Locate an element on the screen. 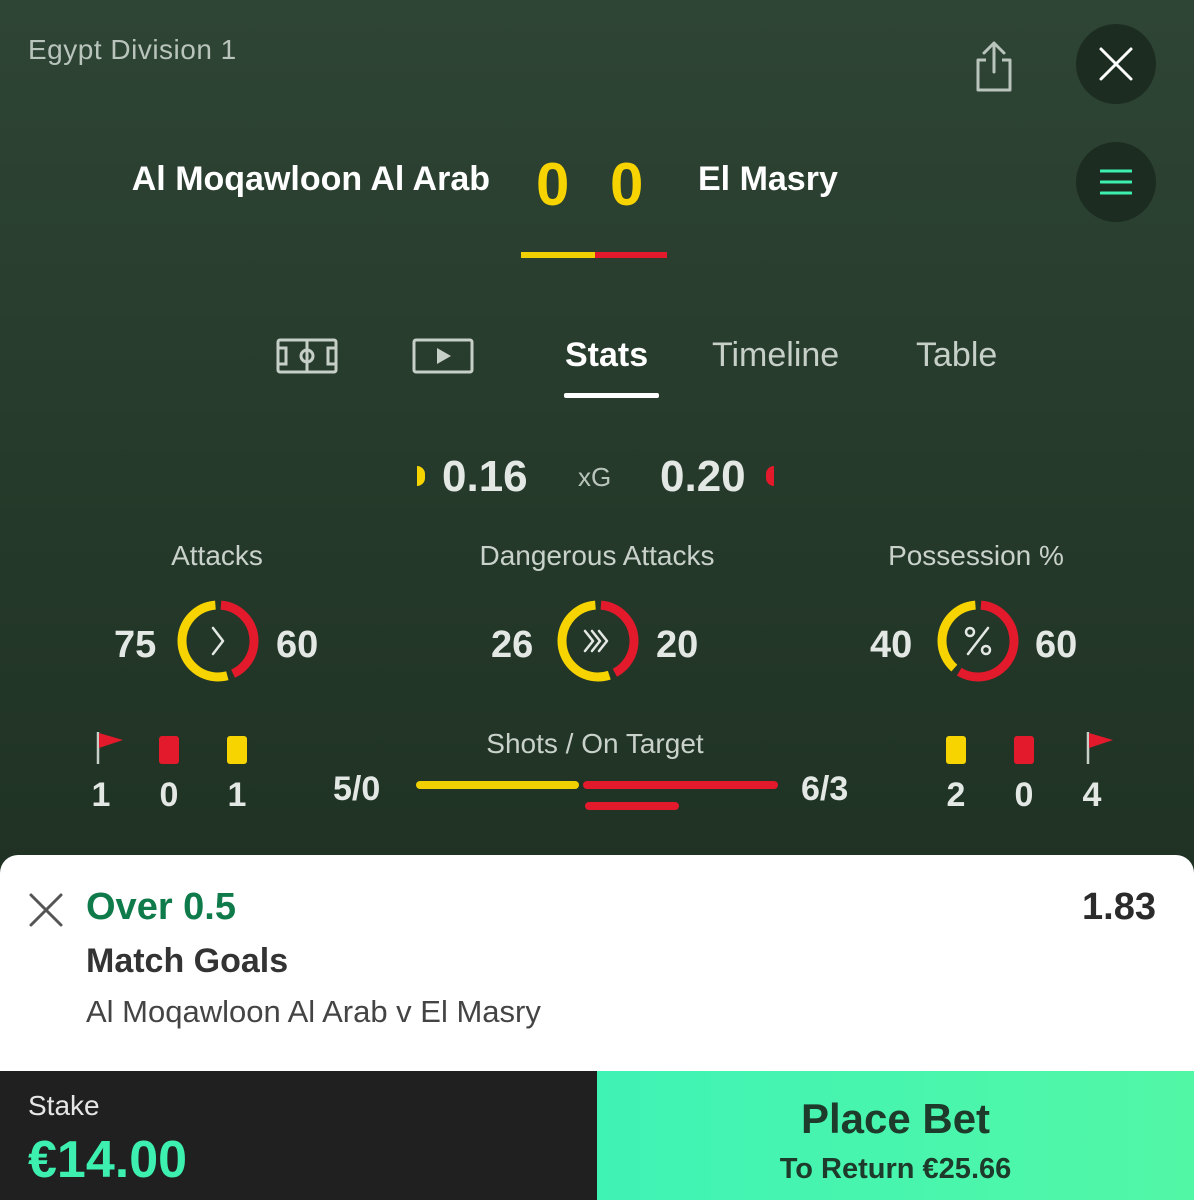 The height and width of the screenshot is (1200, 1194). place-bet-button: Place Bet To Return €25.66 is located at coordinates (895, 1135).